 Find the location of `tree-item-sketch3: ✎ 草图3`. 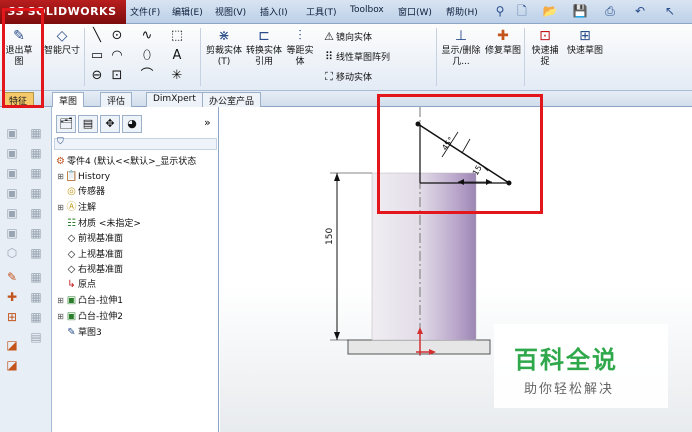

tree-item-sketch3: ✎ 草图3 is located at coordinates (83, 333).